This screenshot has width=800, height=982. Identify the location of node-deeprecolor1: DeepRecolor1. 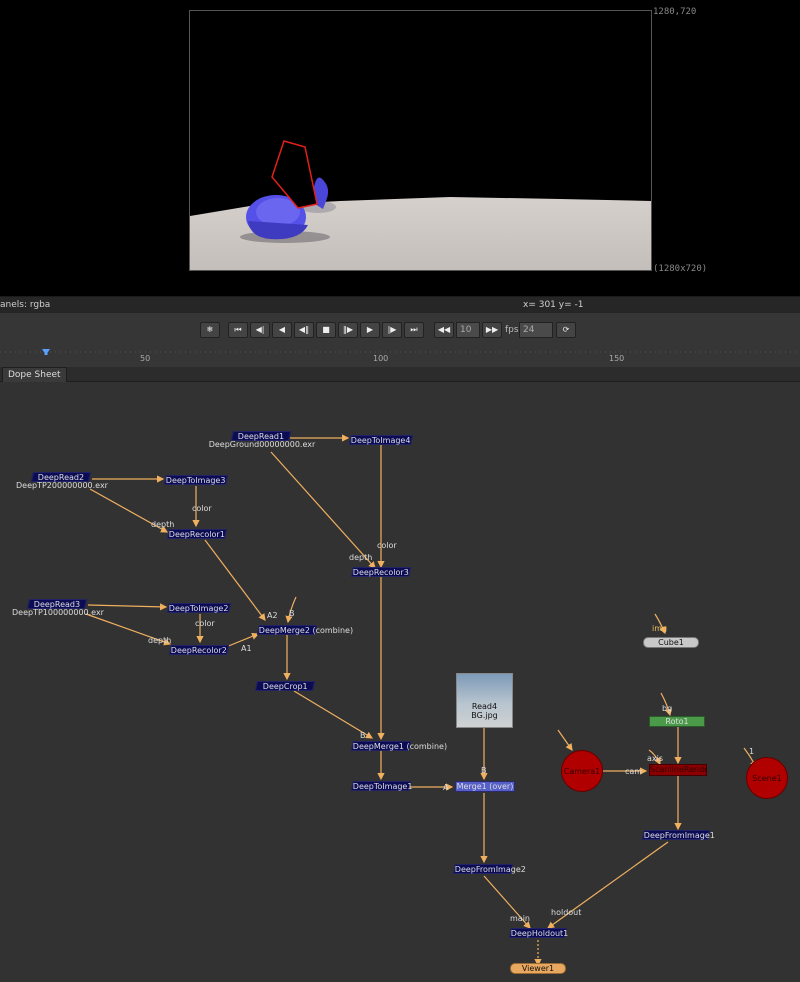
(197, 534).